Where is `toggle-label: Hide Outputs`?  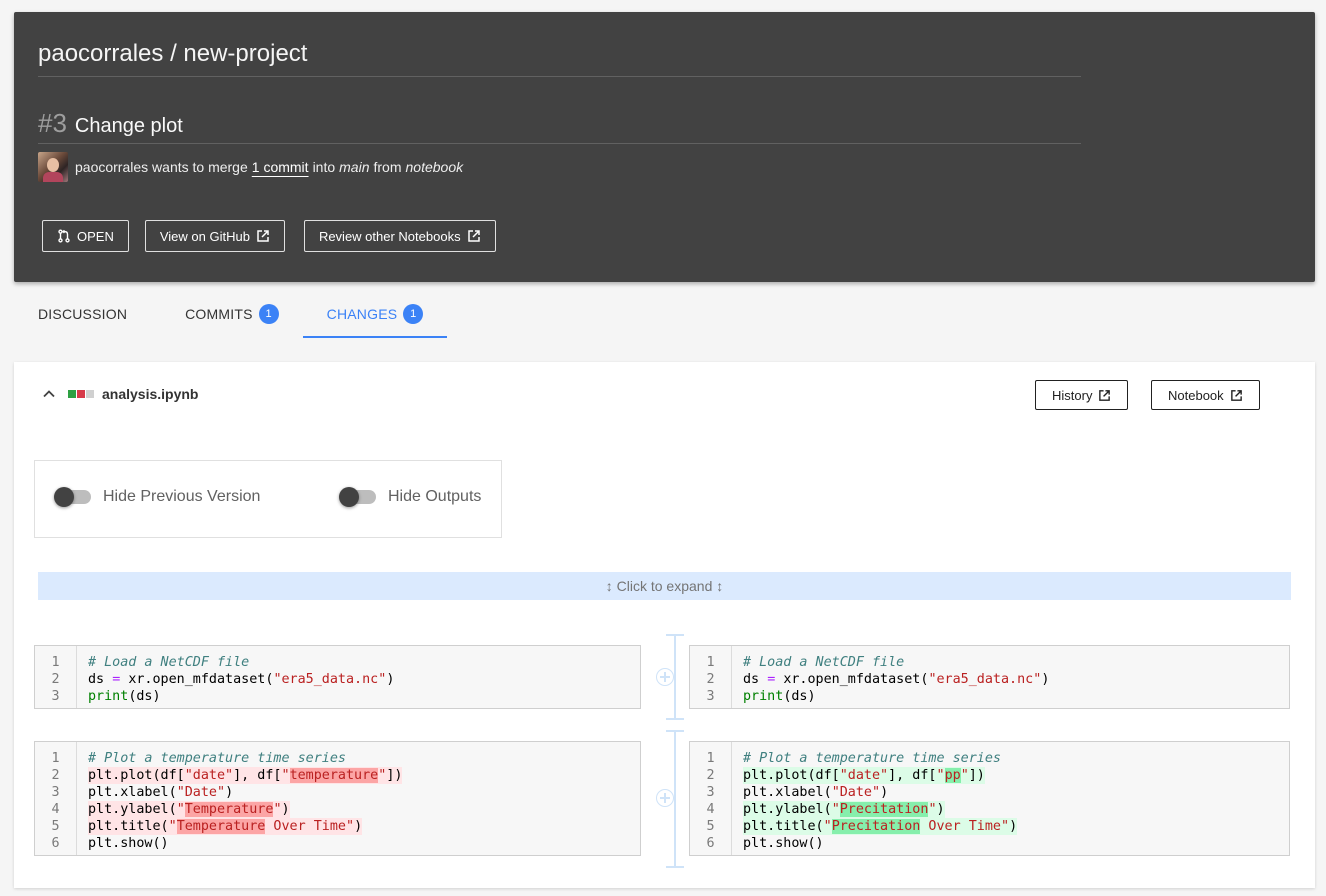
toggle-label: Hide Outputs is located at coordinates (435, 496).